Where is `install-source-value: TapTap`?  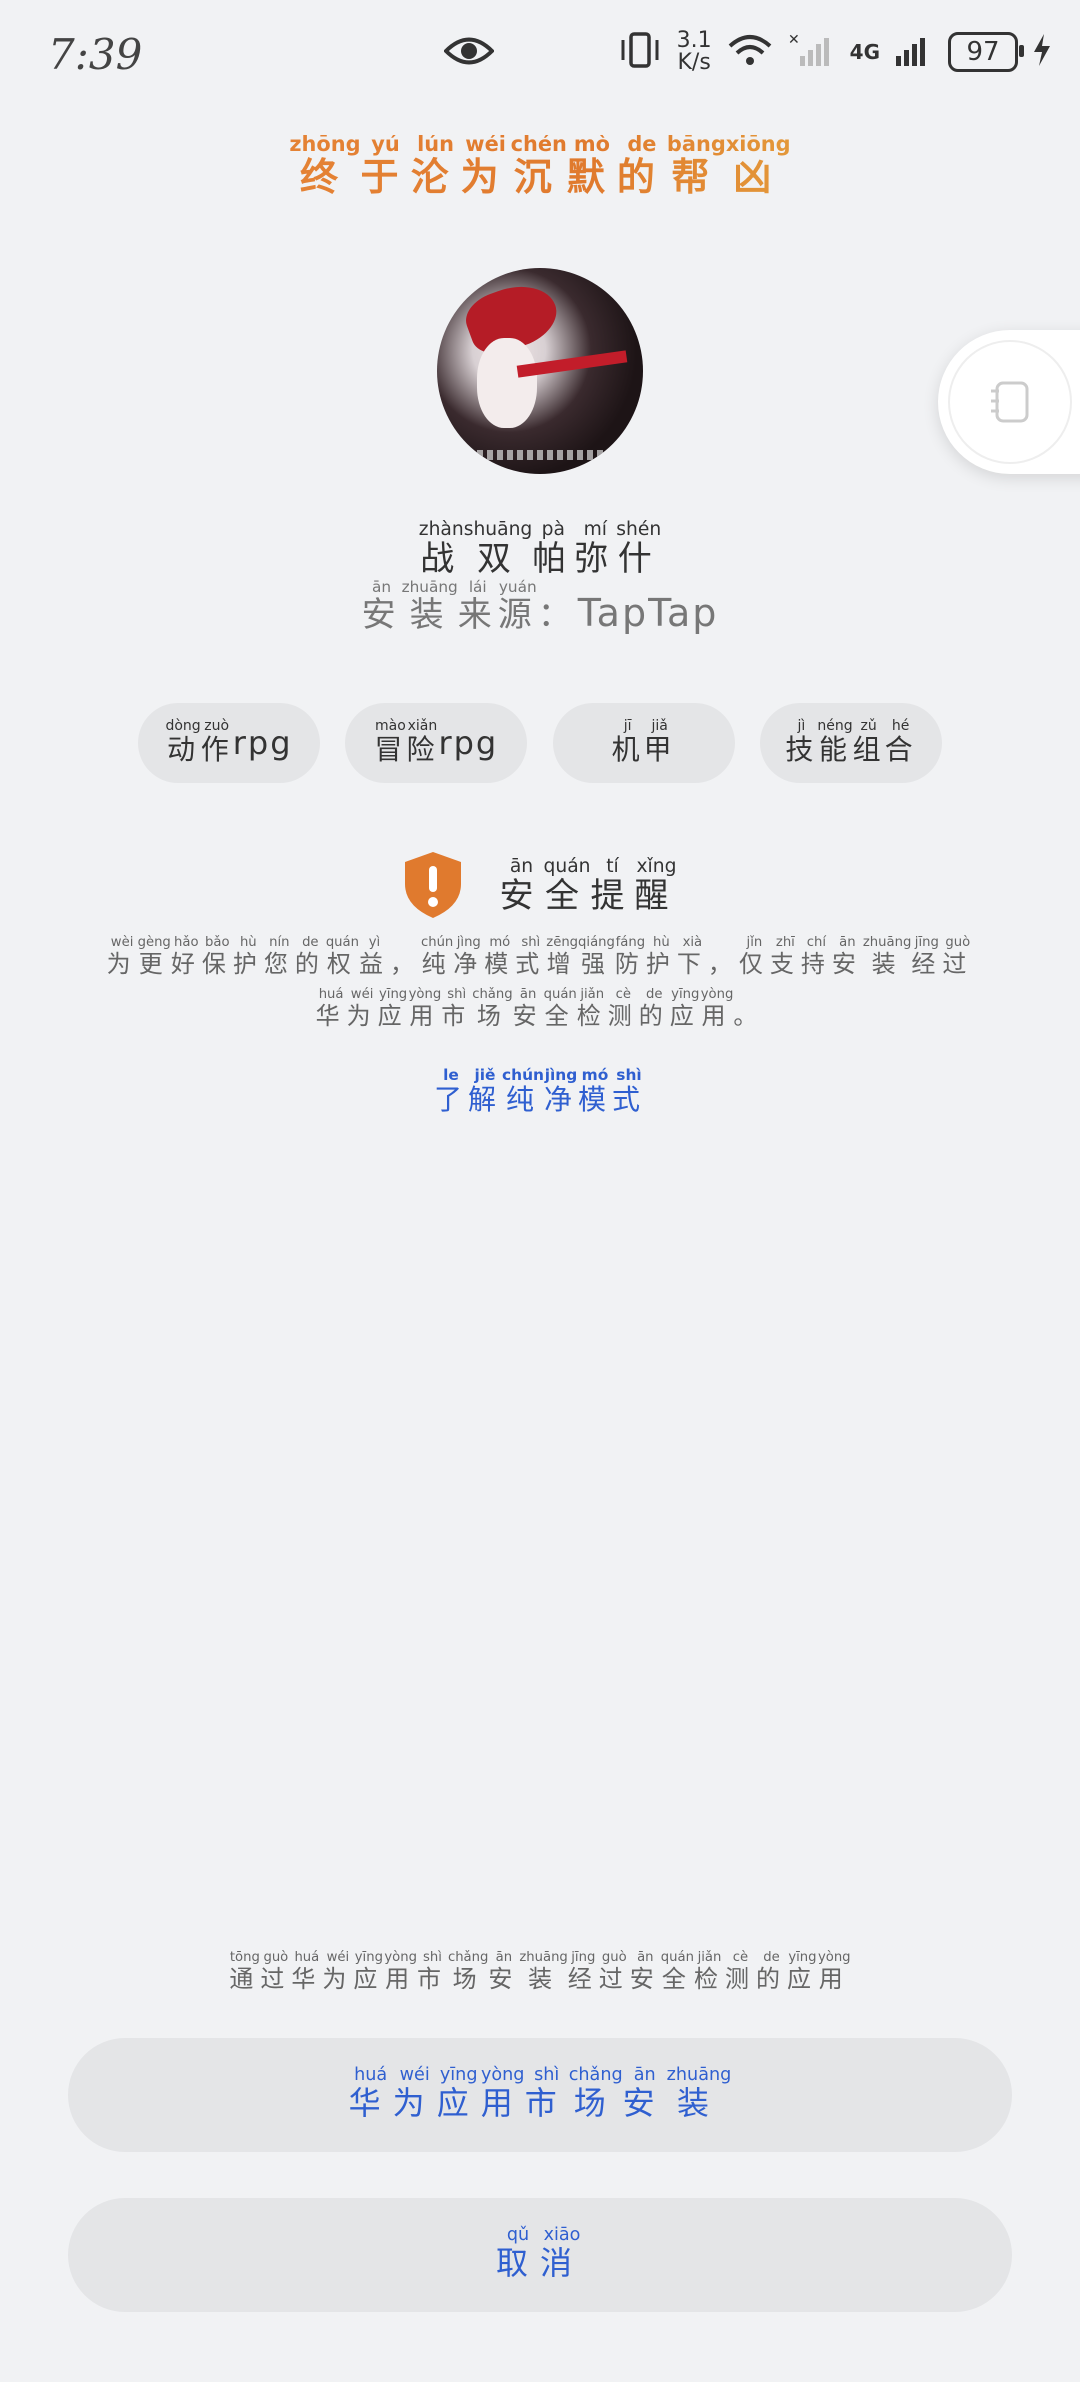
install-source-value: TapTap is located at coordinates (648, 613).